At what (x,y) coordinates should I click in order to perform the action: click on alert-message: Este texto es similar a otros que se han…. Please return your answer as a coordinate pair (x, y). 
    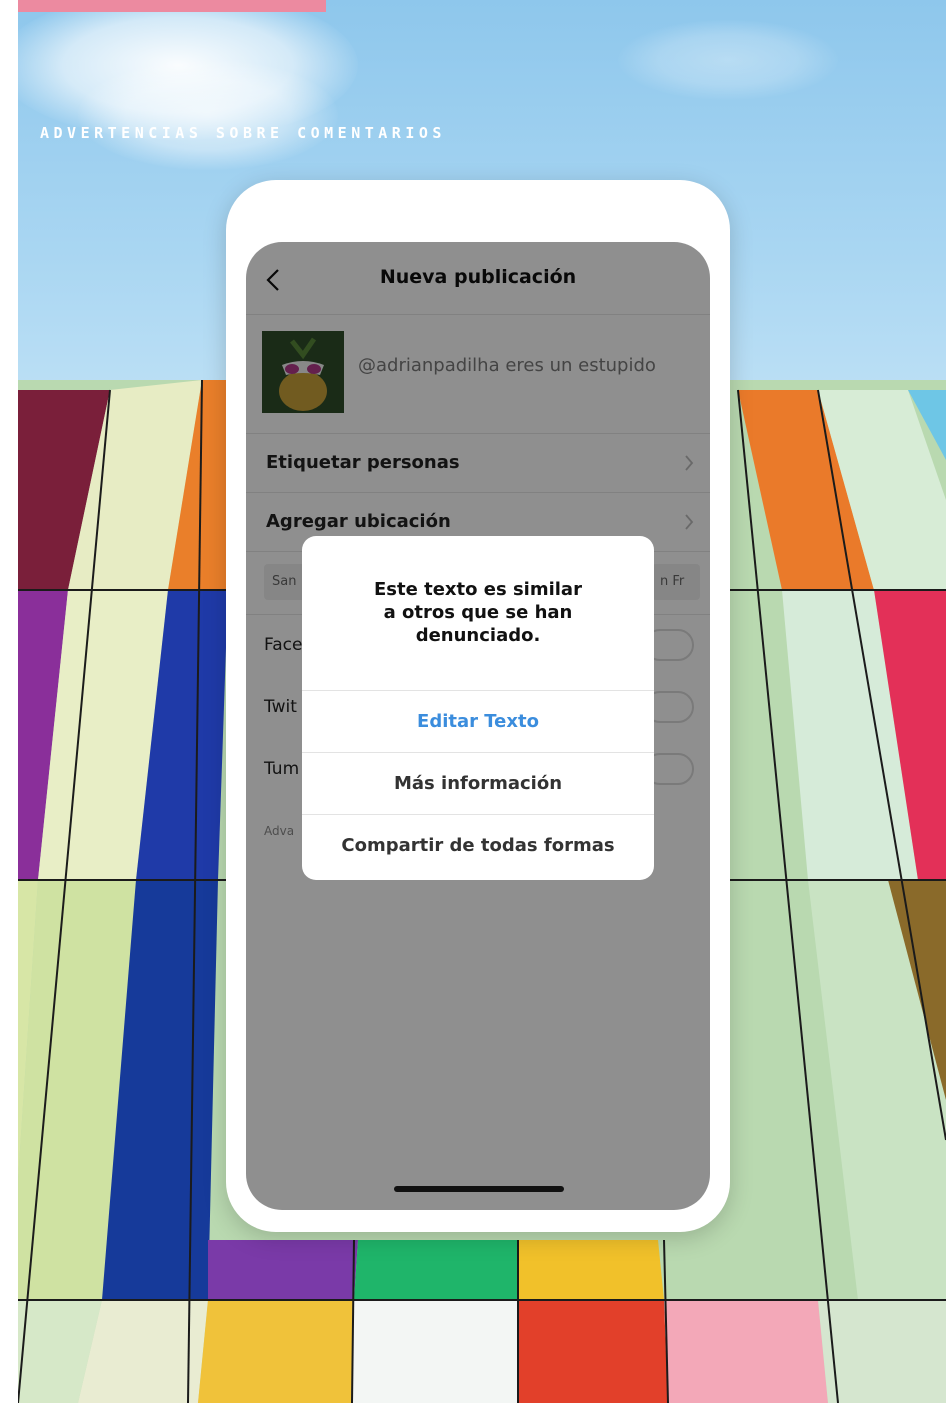
    Looking at the image, I should click on (478, 612).